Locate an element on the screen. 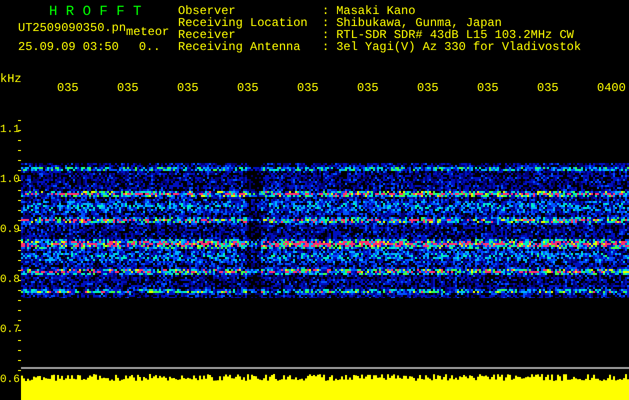  info-value: Masaki Kano is located at coordinates (376, 11).